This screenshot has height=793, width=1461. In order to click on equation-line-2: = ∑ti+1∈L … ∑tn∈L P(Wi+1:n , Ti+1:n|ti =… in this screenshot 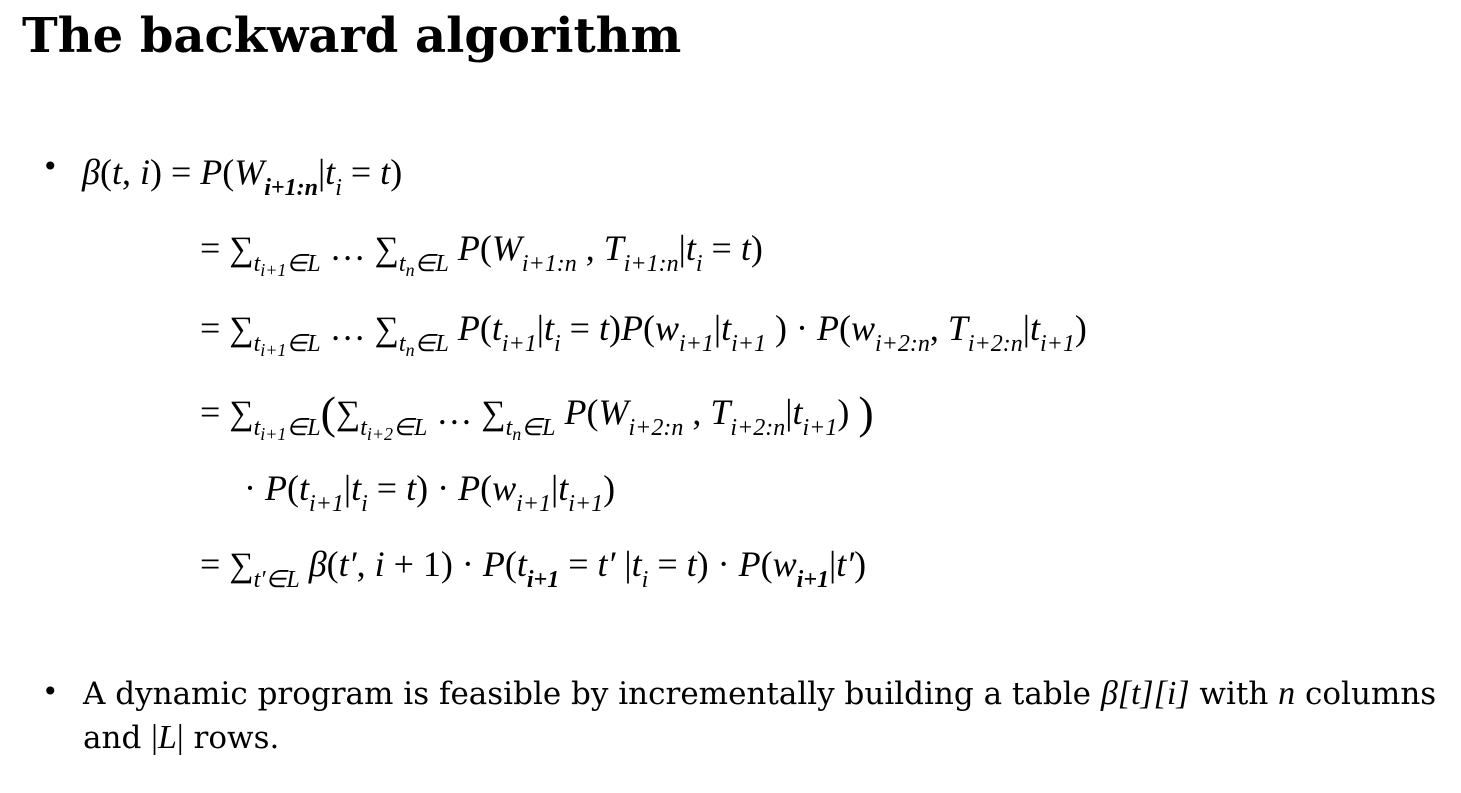, I will do `click(481, 254)`.